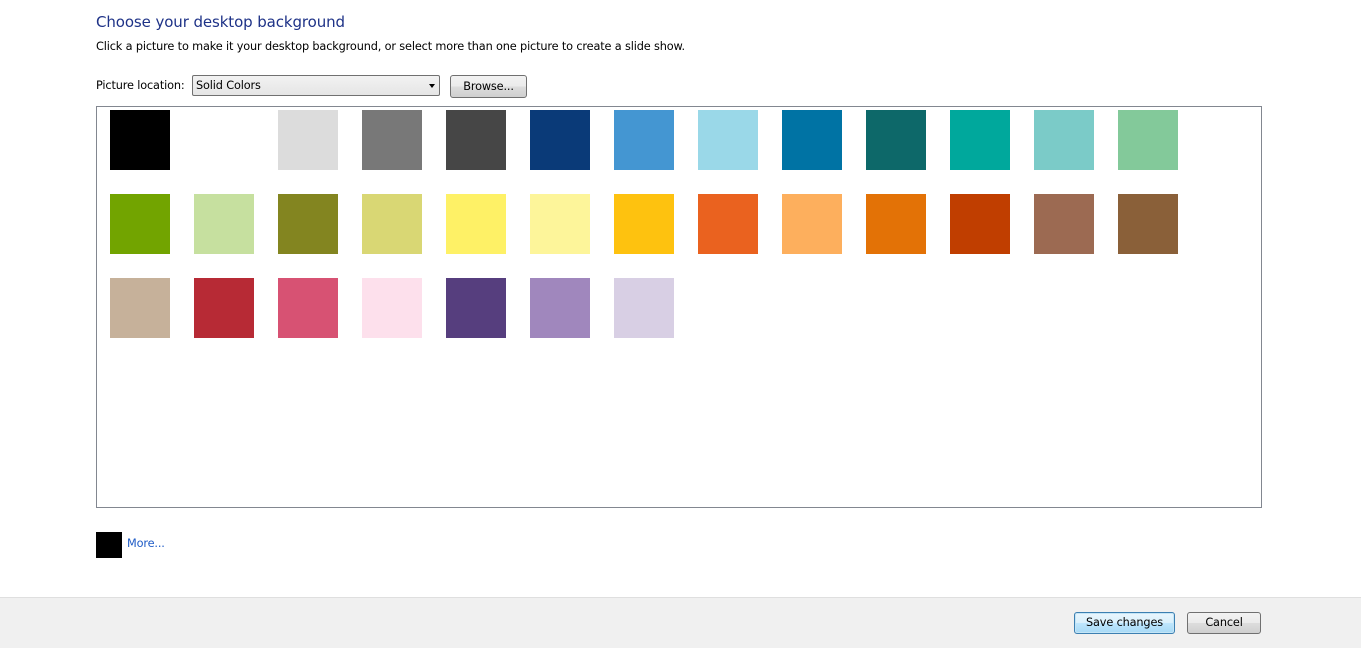 This screenshot has width=1361, height=648. What do you see at coordinates (140, 85) in the screenshot?
I see `picture-location-label: Picture location:` at bounding box center [140, 85].